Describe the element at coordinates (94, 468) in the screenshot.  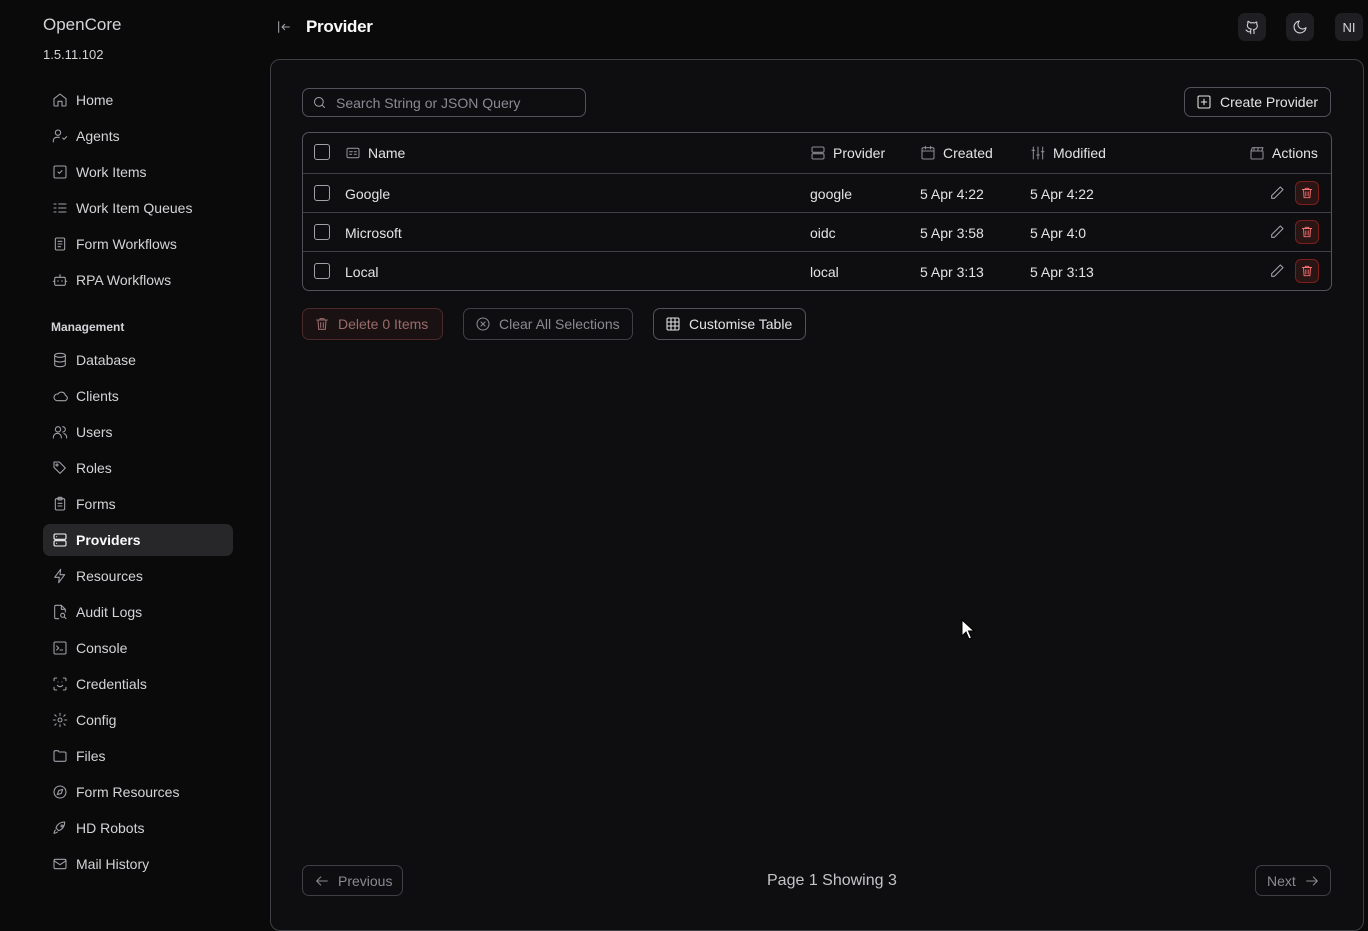
I see `sidebar-item-label: Roles` at that location.